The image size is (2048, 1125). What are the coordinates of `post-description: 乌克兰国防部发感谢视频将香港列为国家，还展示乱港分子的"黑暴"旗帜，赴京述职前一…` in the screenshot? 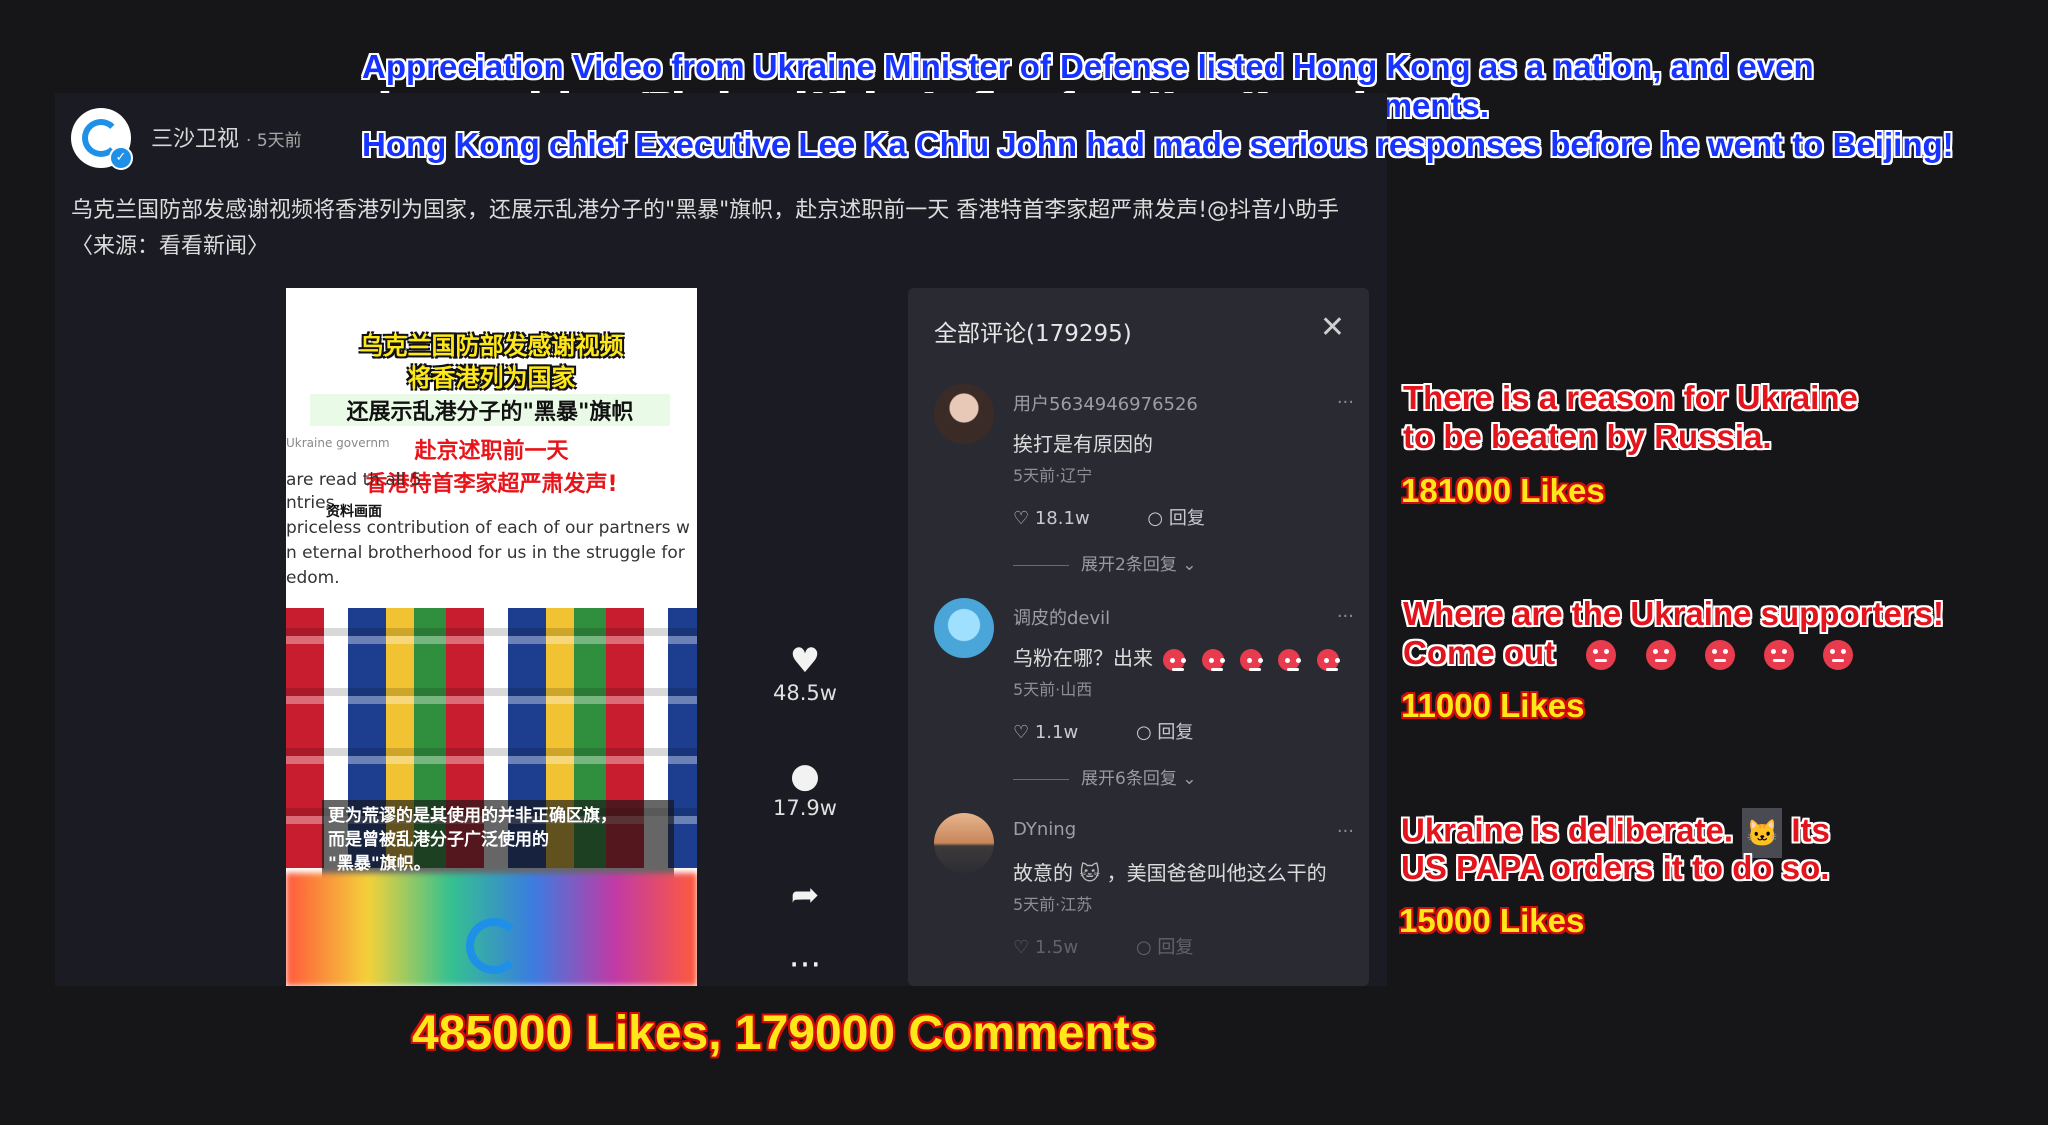 It's located at (705, 228).